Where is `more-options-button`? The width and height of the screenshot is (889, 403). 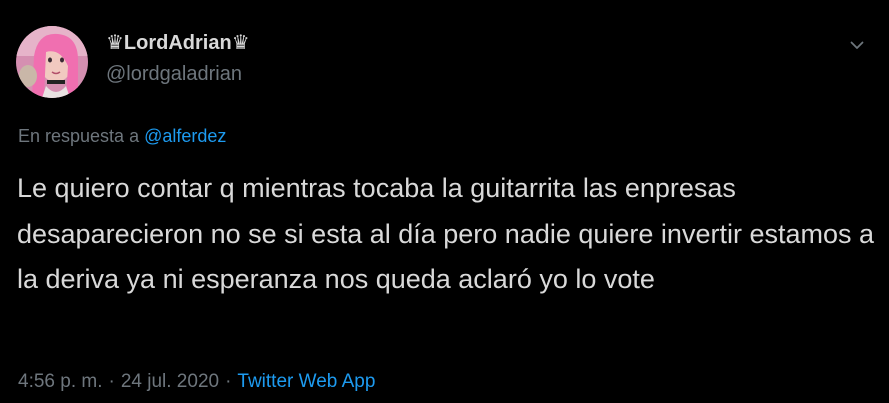 more-options-button is located at coordinates (857, 45).